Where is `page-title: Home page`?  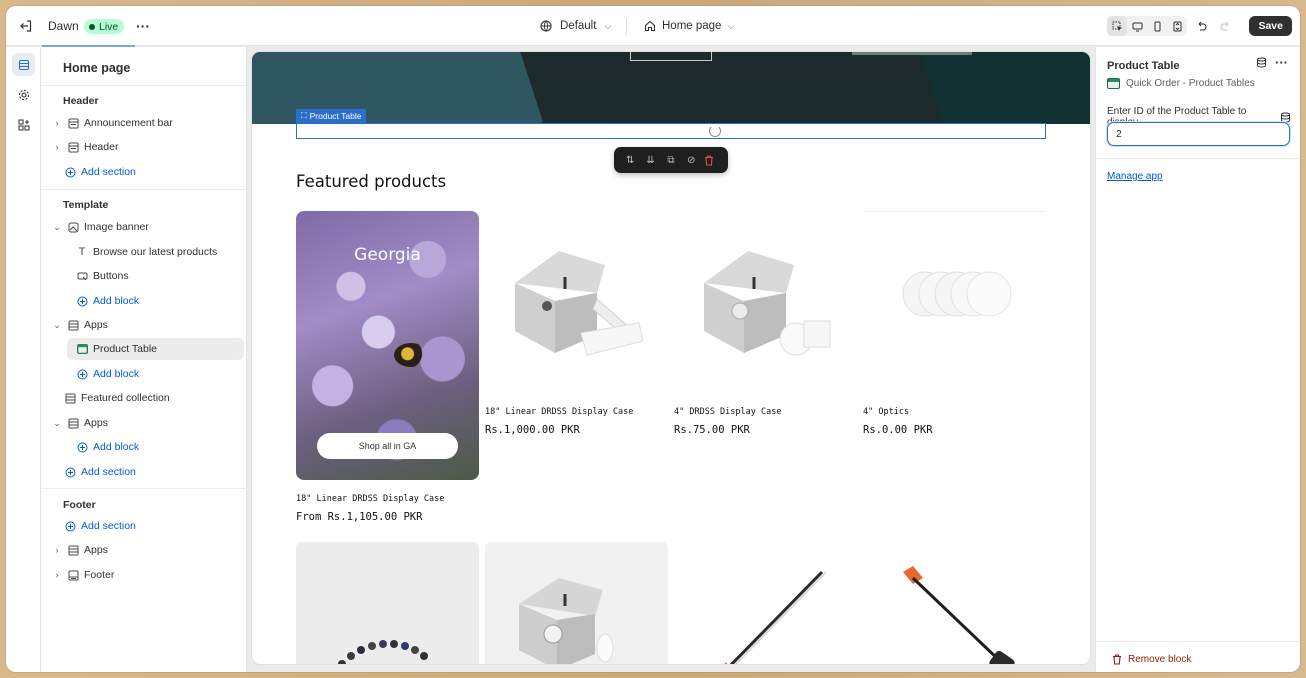
page-title: Home page is located at coordinates (97, 68).